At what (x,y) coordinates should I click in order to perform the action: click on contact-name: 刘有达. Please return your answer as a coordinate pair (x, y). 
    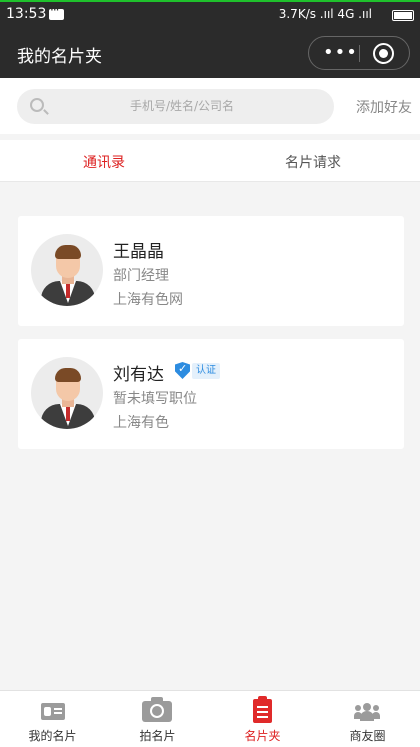
    Looking at the image, I should click on (138, 375).